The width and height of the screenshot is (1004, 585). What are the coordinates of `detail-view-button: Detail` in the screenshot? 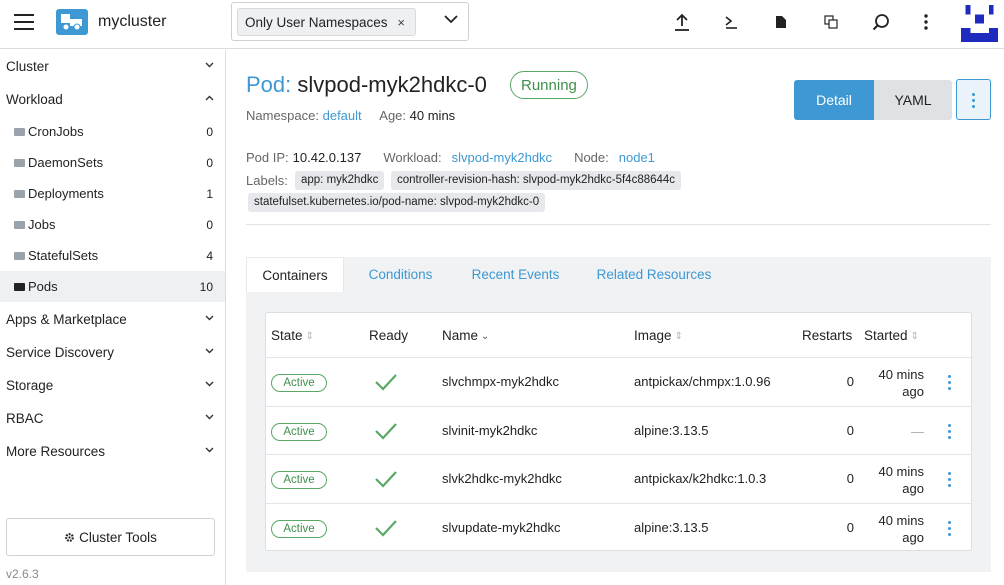 It's located at (834, 100).